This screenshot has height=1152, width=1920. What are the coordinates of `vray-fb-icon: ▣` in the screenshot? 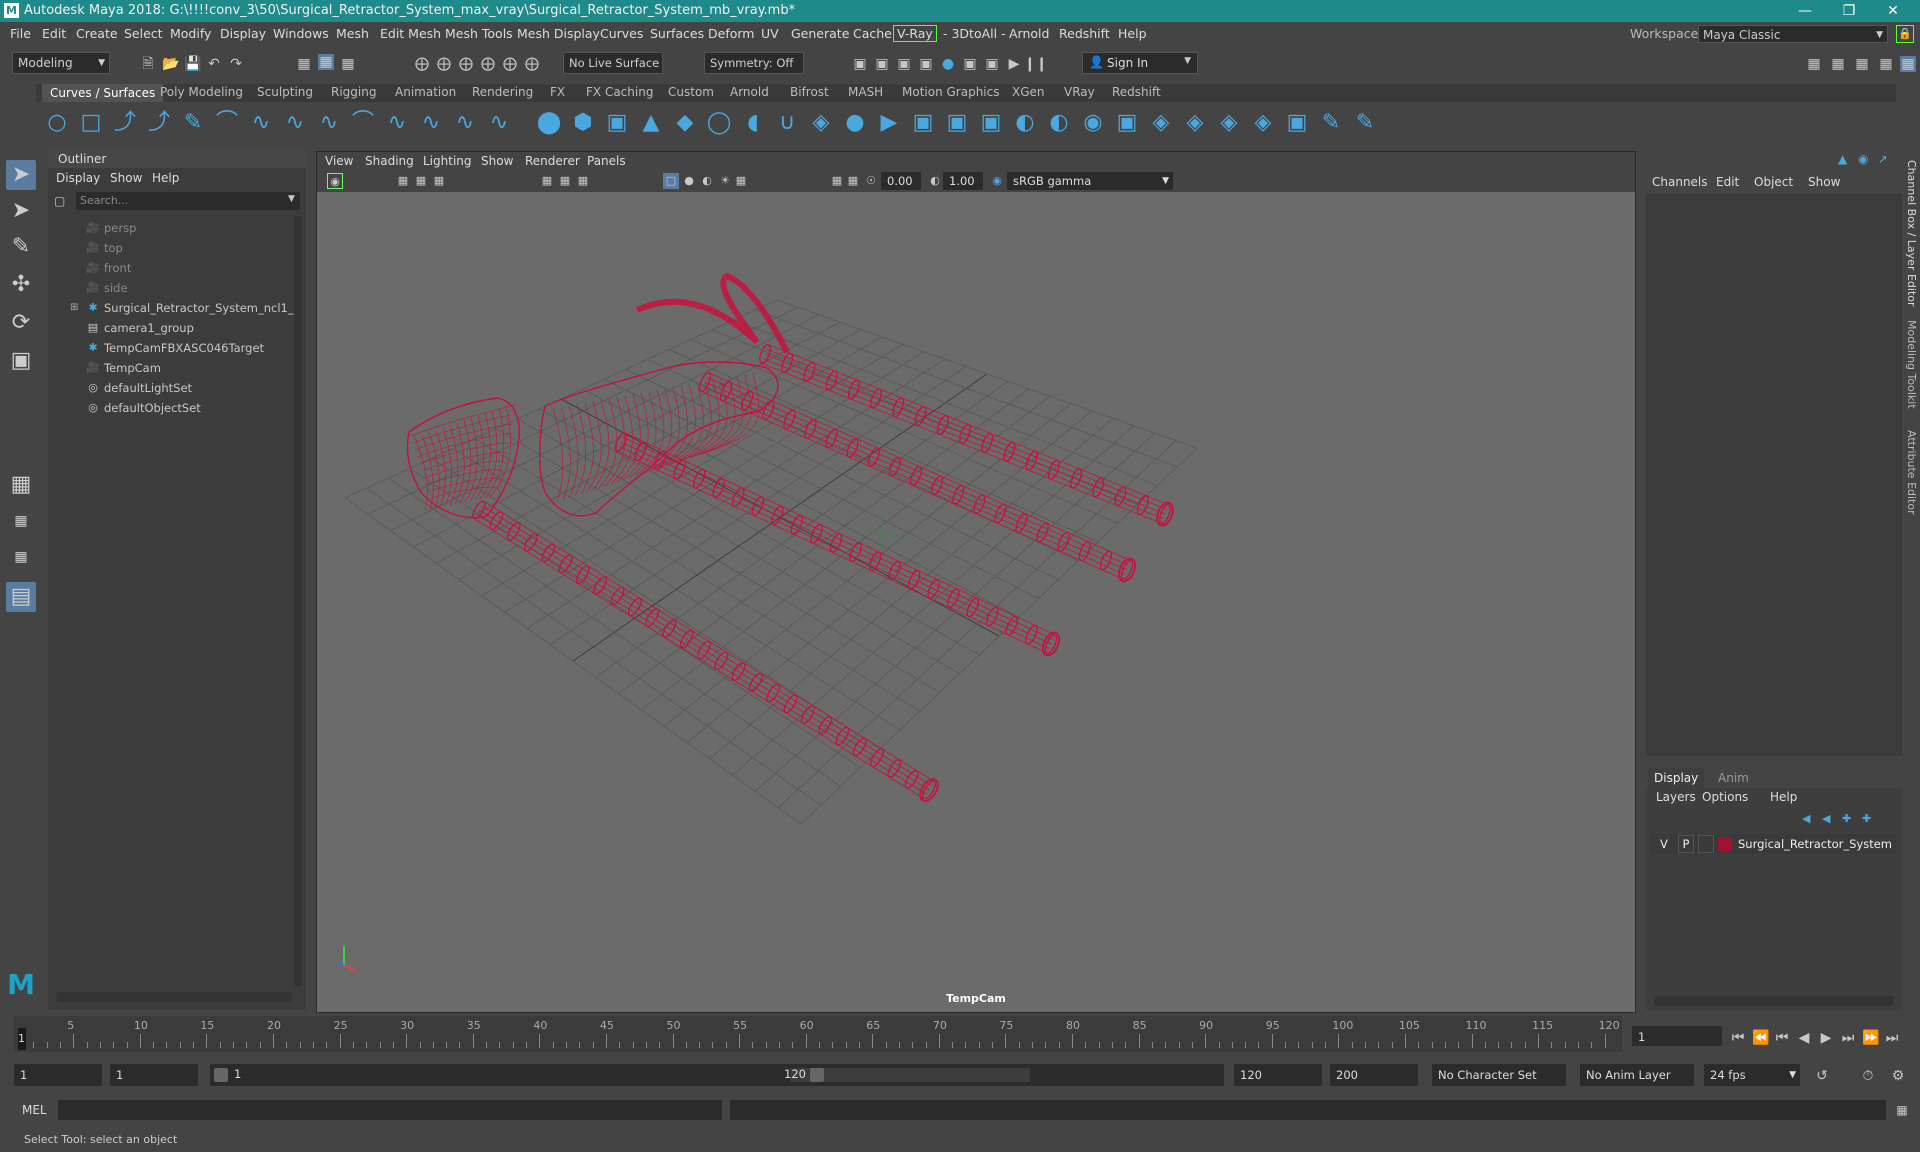 It's located at (970, 64).